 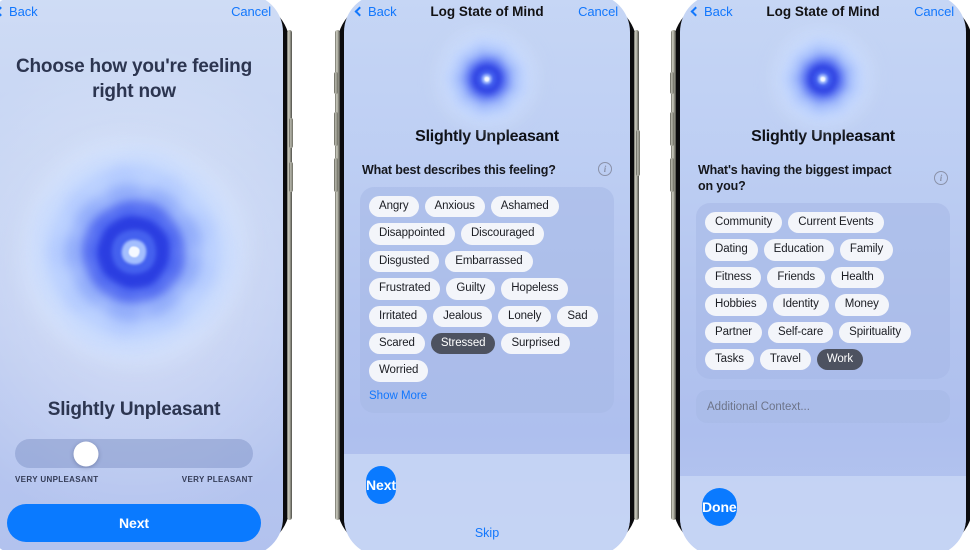 I want to click on tag-education: Education, so click(x=798, y=250).